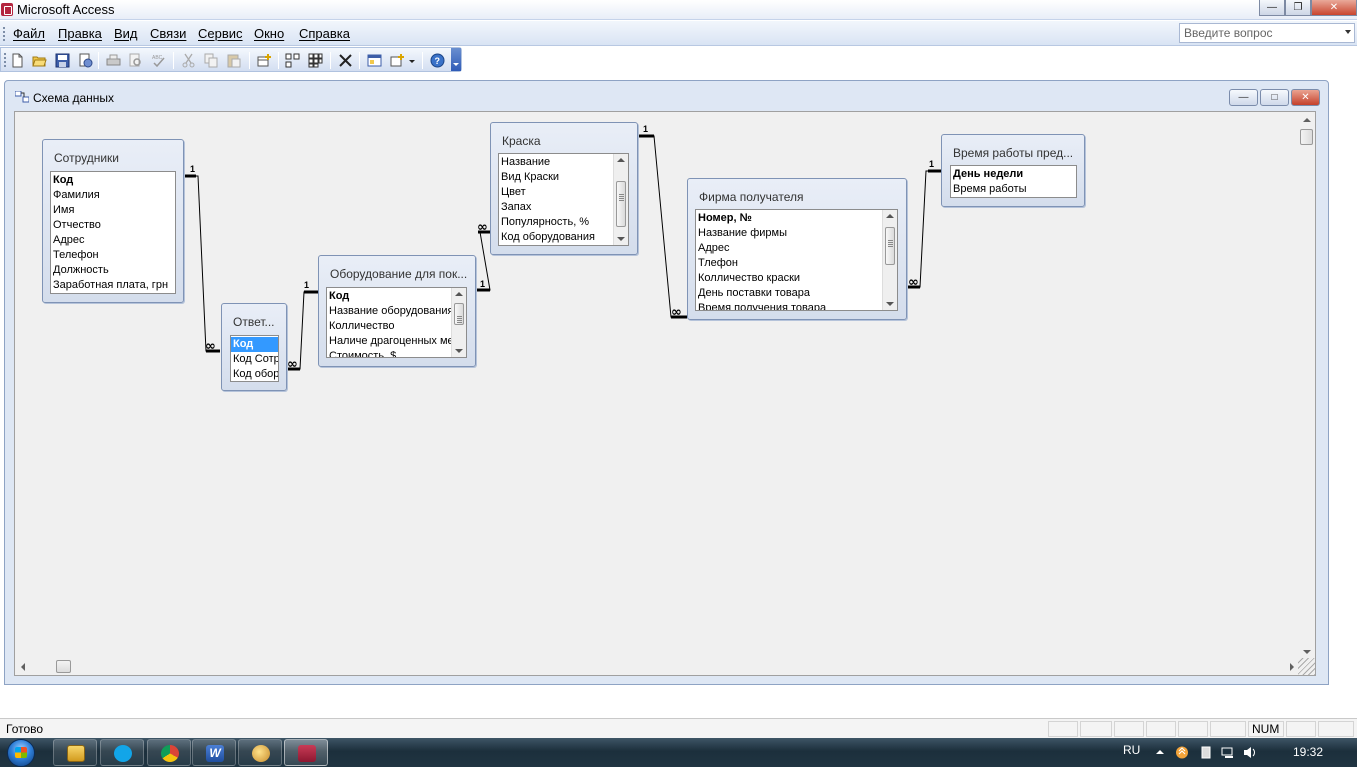 This screenshot has width=1357, height=767. What do you see at coordinates (345, 60) in the screenshot?
I see `delete-icon` at bounding box center [345, 60].